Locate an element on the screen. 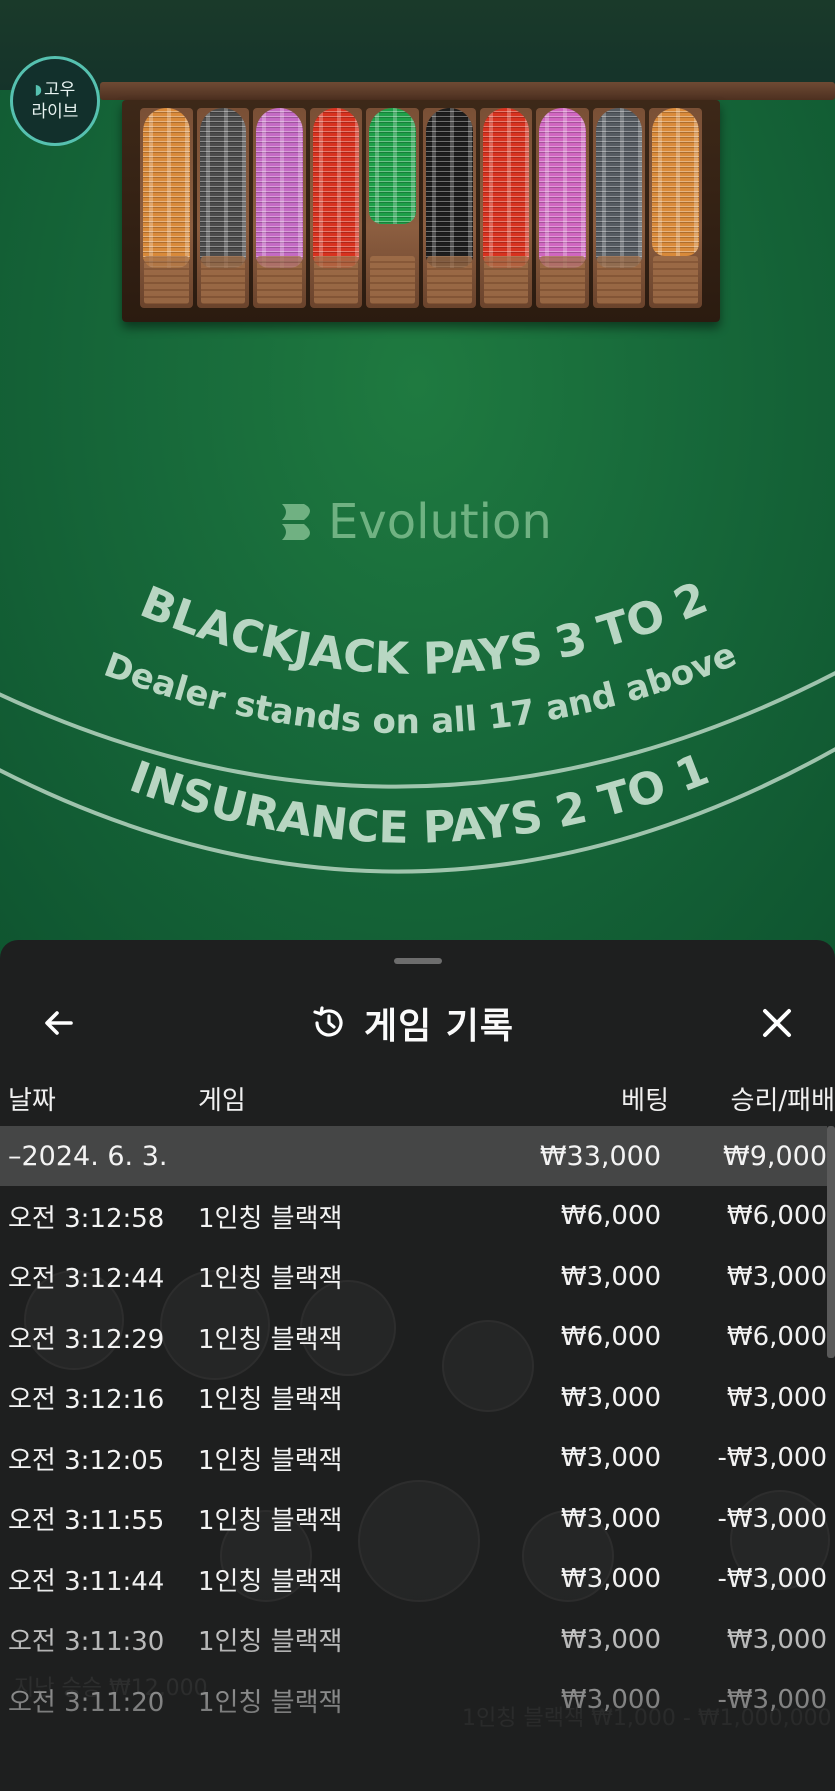  brand-badge-line1: 고우 is located at coordinates (60, 90).